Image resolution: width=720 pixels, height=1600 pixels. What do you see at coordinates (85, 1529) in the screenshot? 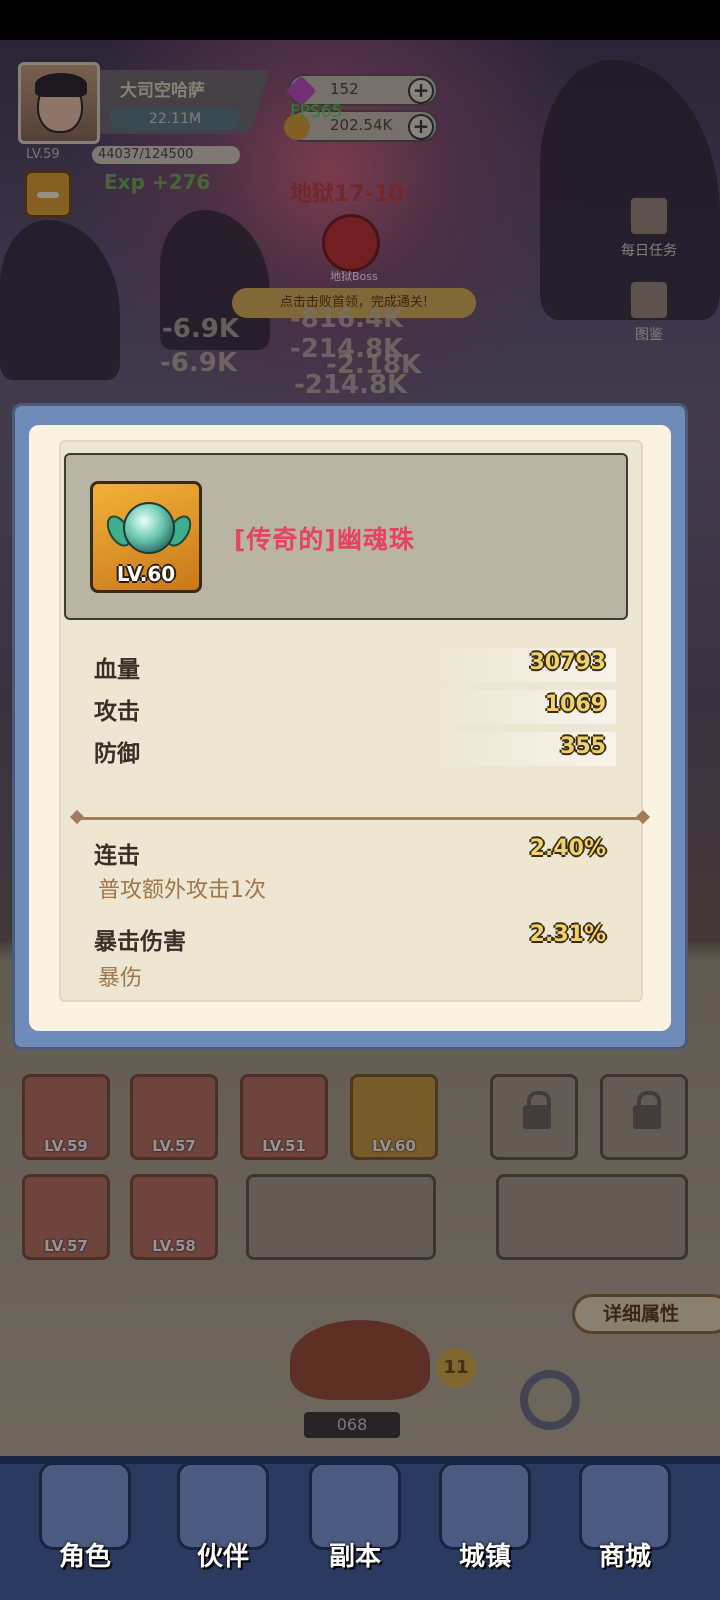
I see `nav-character: 角色` at bounding box center [85, 1529].